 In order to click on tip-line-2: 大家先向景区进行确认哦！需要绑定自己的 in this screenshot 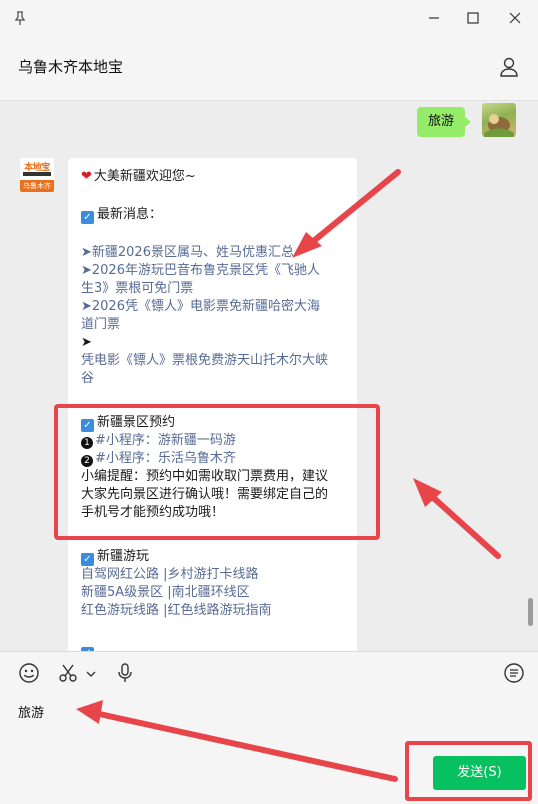, I will do `click(205, 494)`.